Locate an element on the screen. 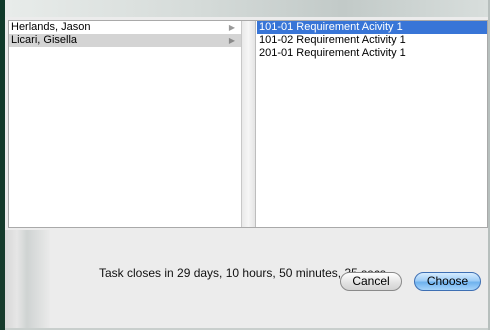 The image size is (490, 330). activity-row: 201-01 Requirement Activity 1 is located at coordinates (372, 53).